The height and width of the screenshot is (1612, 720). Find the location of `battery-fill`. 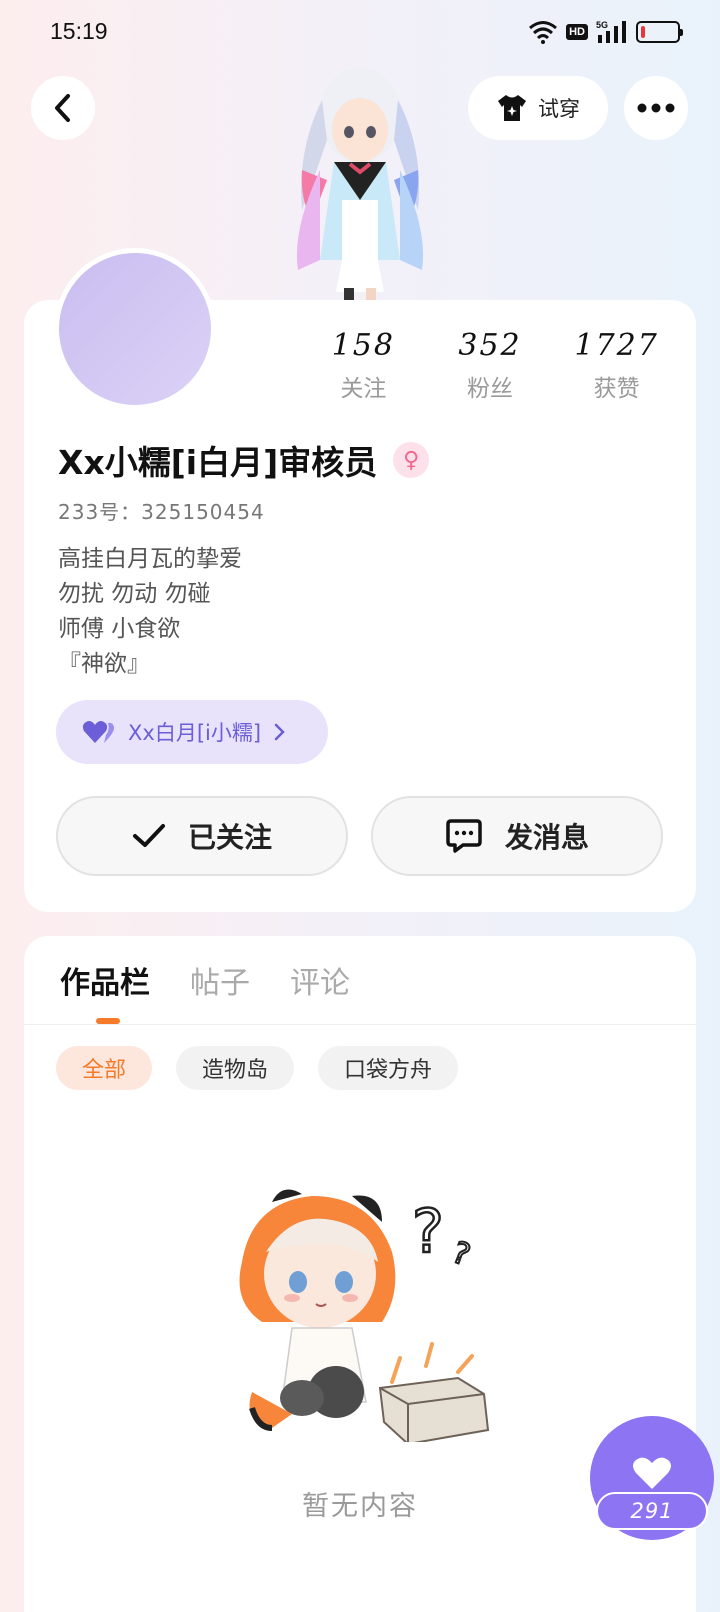

battery-fill is located at coordinates (643, 32).